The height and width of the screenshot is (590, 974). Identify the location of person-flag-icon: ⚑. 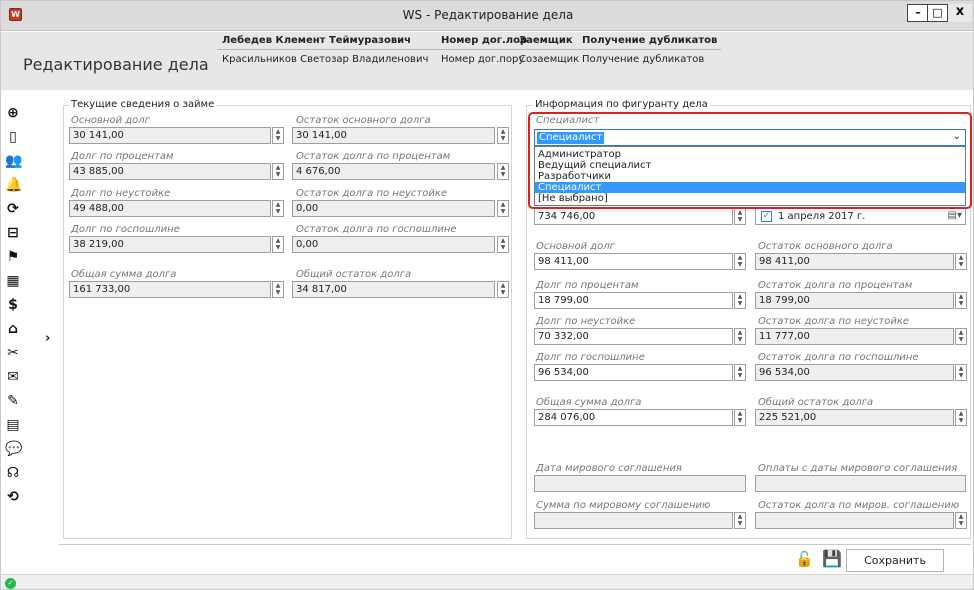
(13, 257).